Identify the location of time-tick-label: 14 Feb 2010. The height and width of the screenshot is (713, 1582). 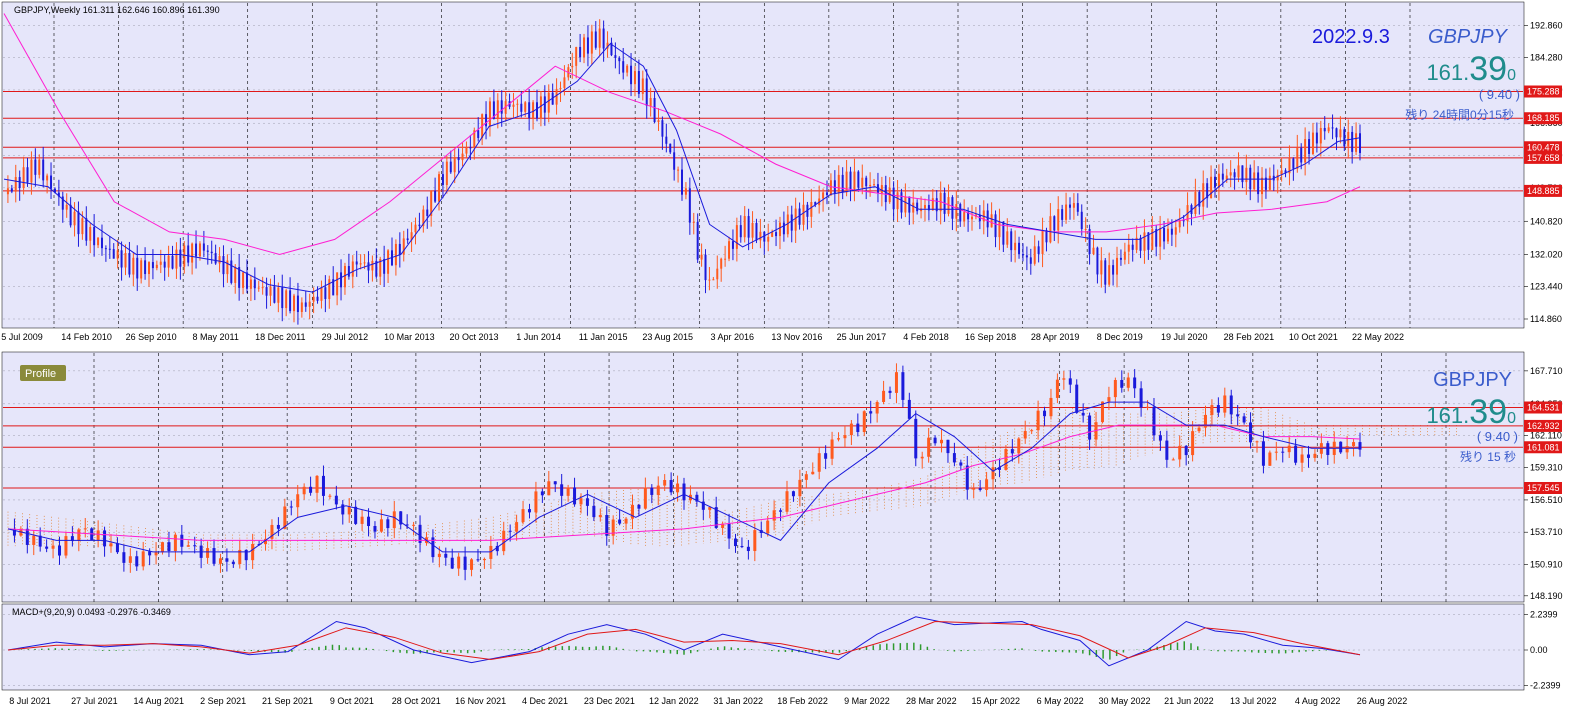
(86, 337).